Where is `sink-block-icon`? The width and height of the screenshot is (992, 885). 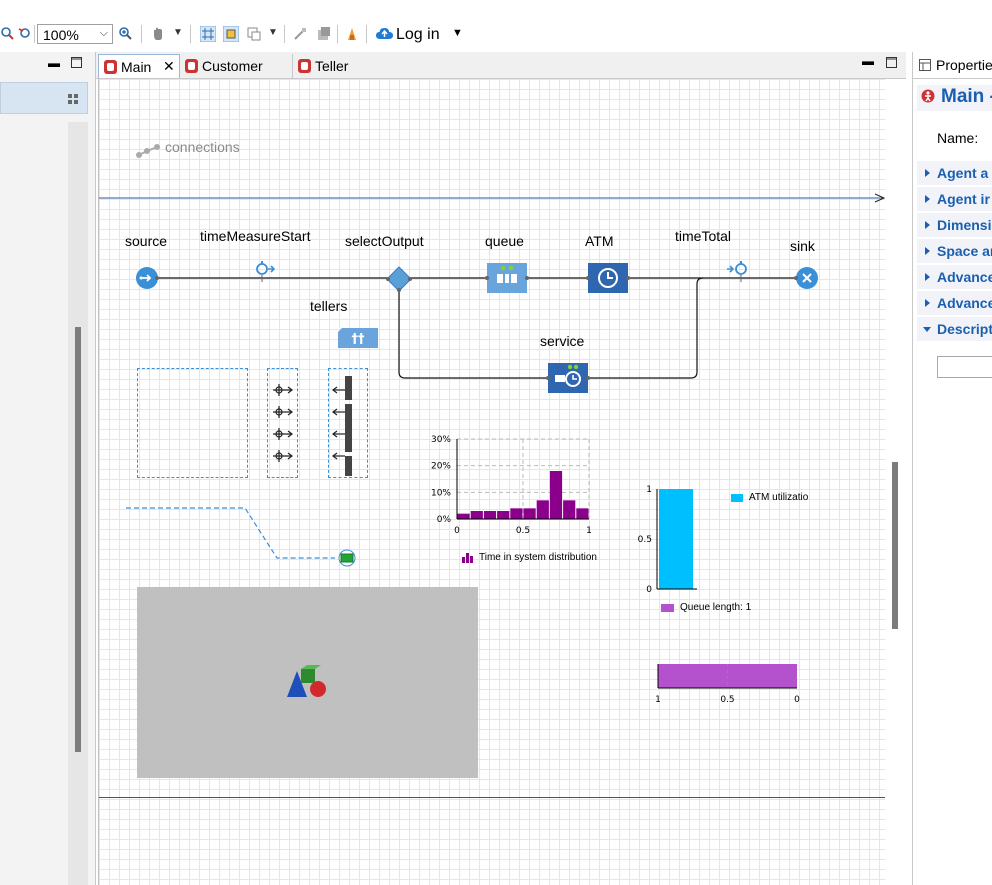 sink-block-icon is located at coordinates (806, 278).